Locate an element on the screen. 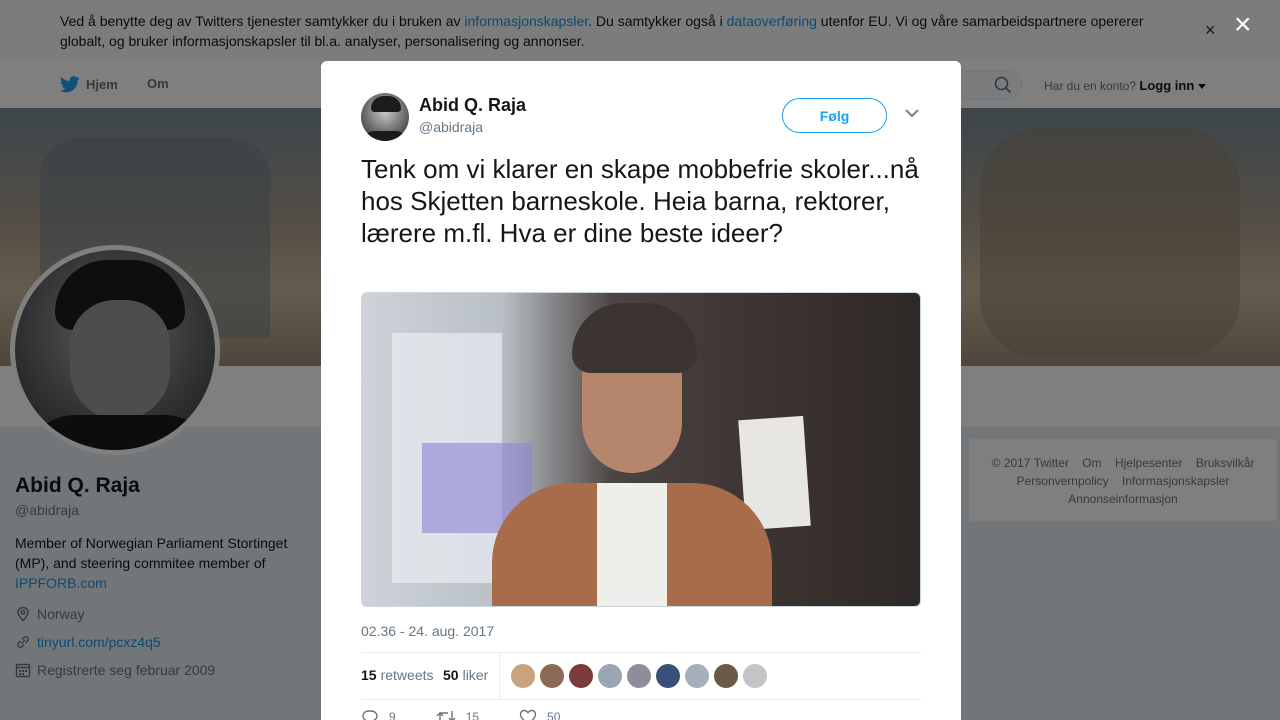 The height and width of the screenshot is (720, 1280). likes-stat: 50 liker is located at coordinates (465, 675).